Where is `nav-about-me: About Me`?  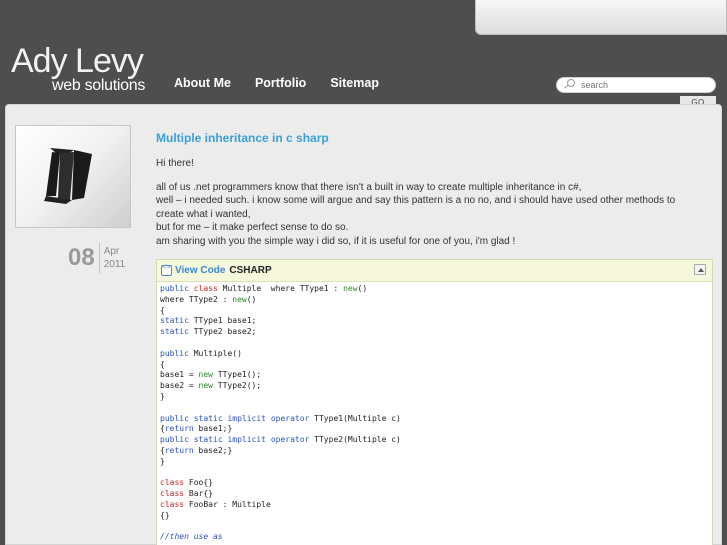
nav-about-me: About Me is located at coordinates (202, 83).